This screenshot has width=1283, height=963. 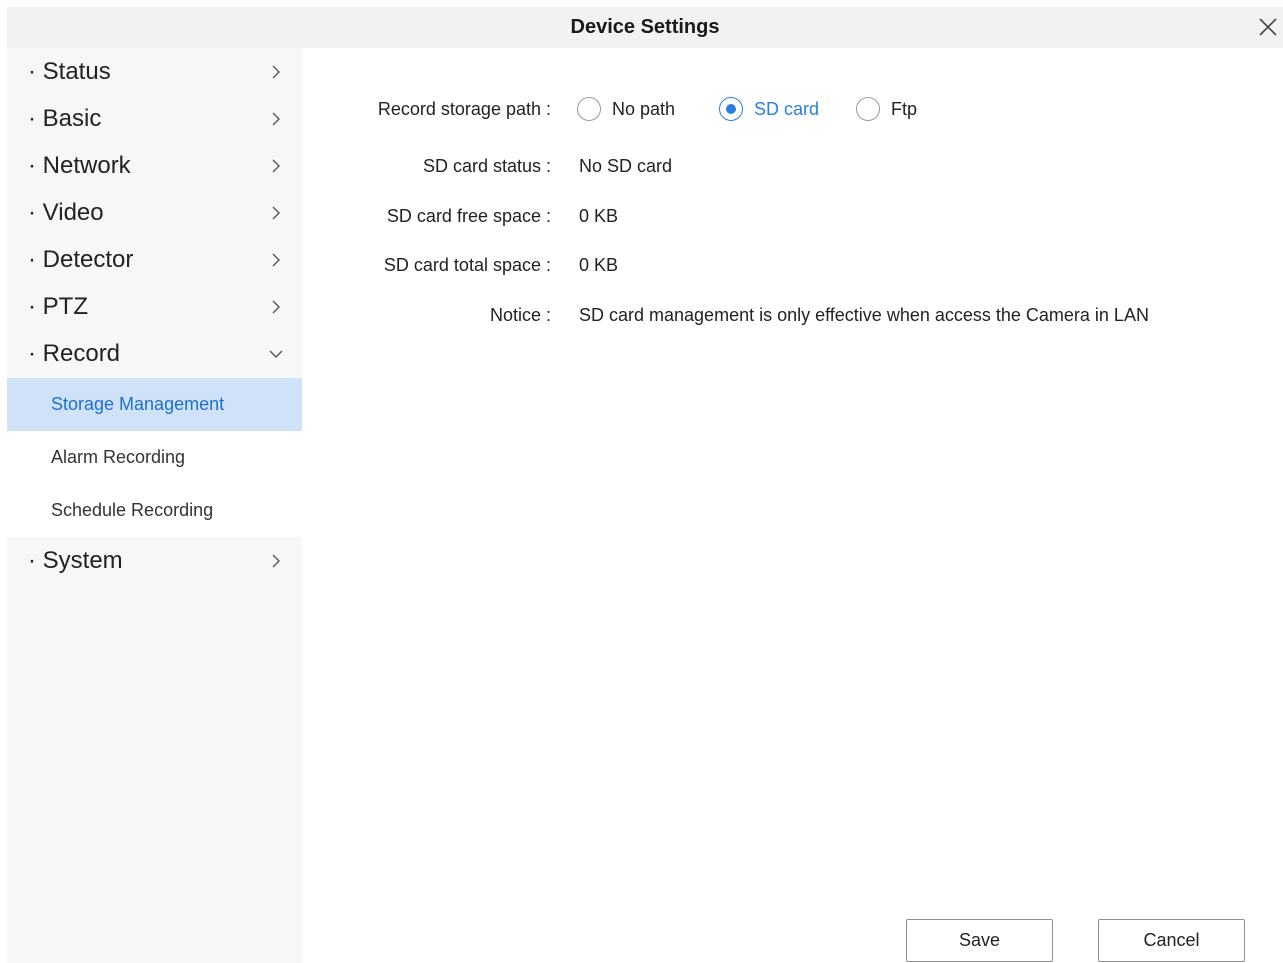 What do you see at coordinates (154, 71) in the screenshot?
I see `sidebar-item-status: · Status` at bounding box center [154, 71].